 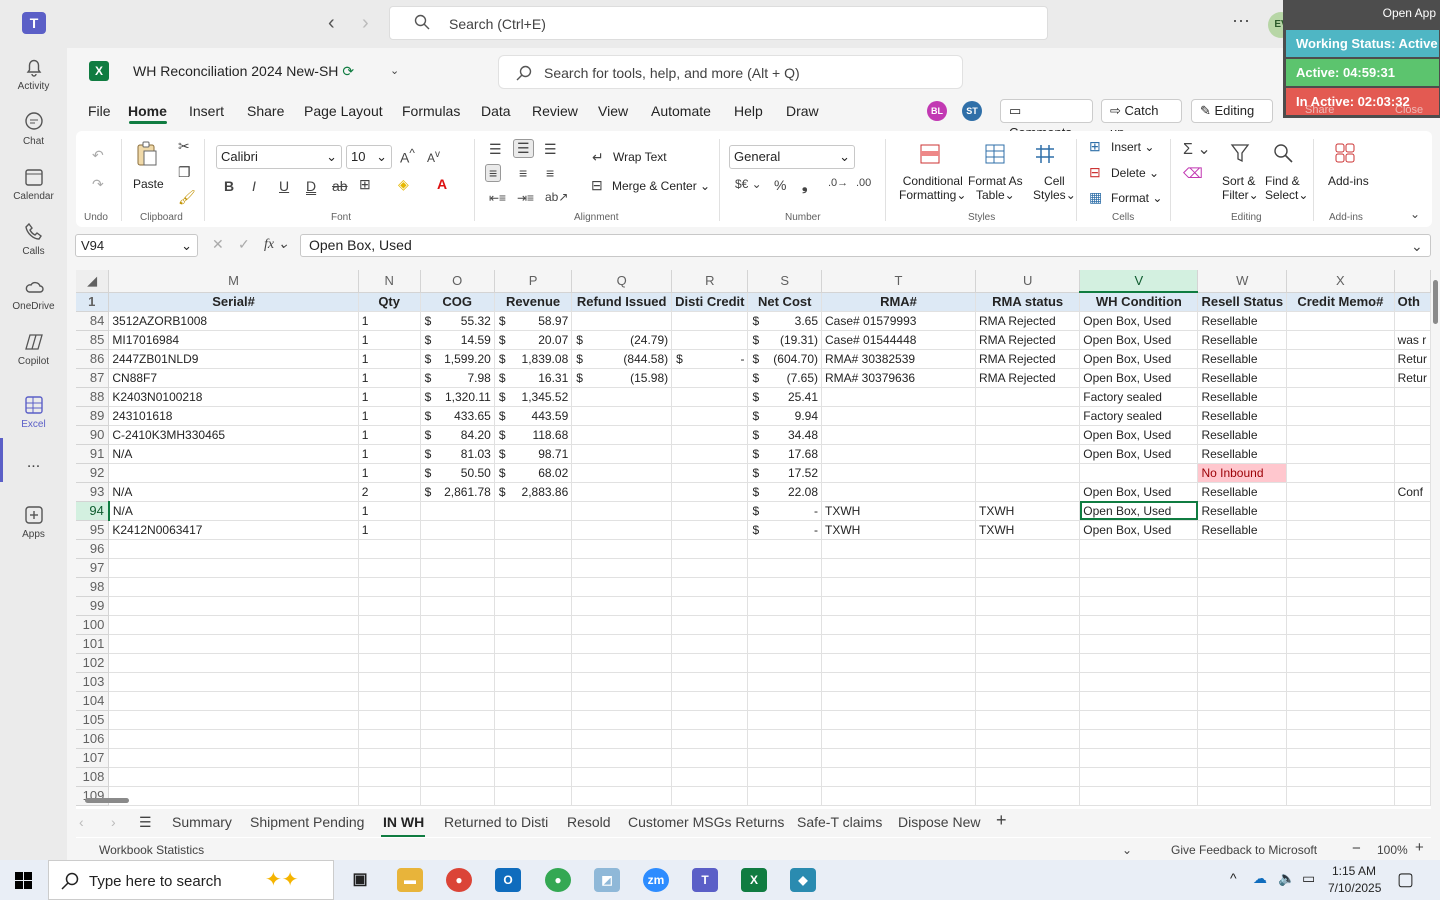 What do you see at coordinates (533, 340) in the screenshot?
I see `cell-rev: $20.07` at bounding box center [533, 340].